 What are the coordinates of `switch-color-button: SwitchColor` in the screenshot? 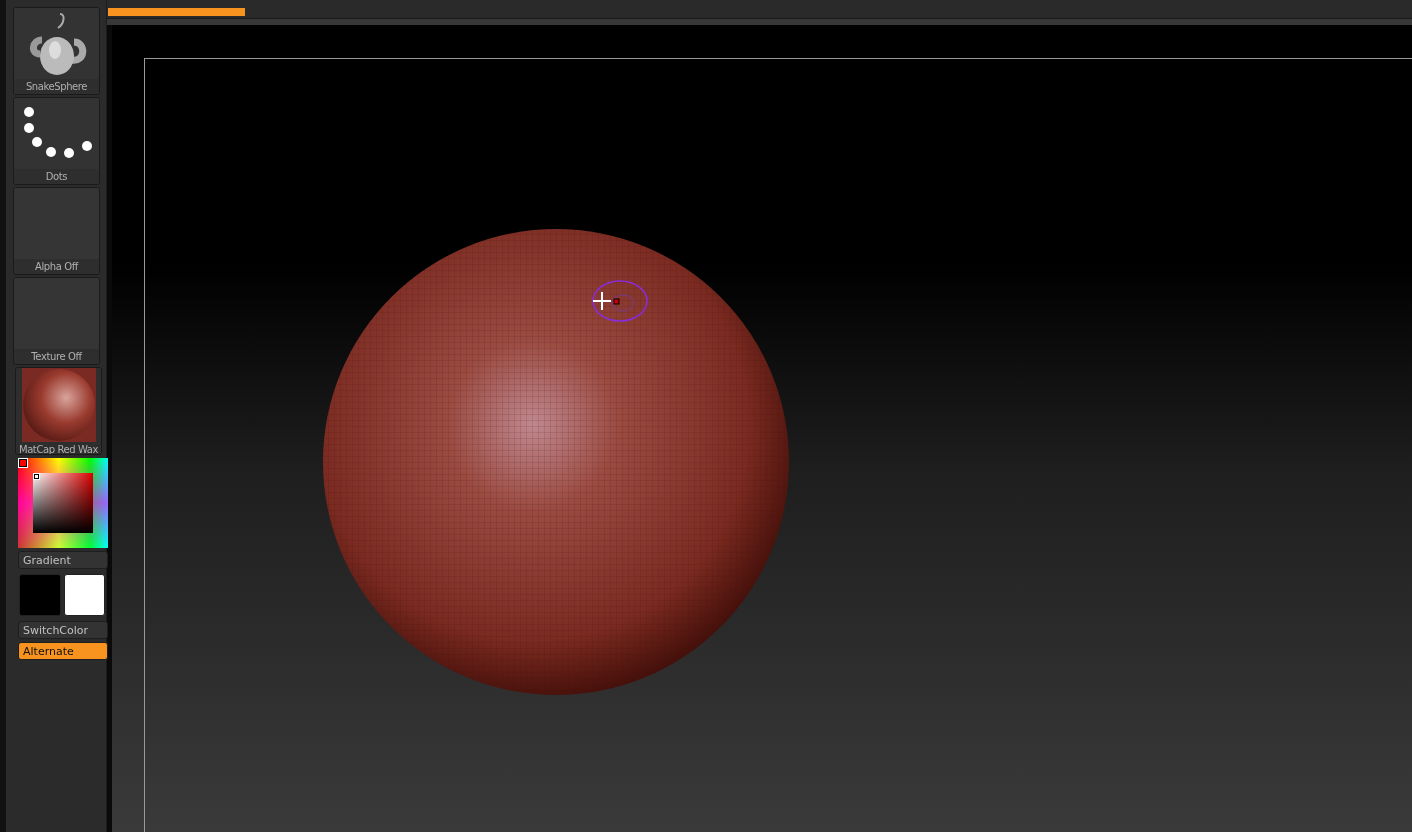 It's located at (63, 630).